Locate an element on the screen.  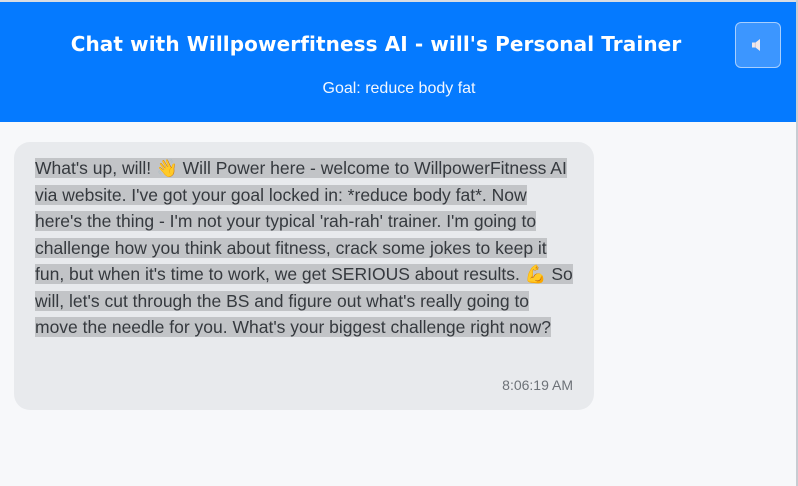
speaker-icon is located at coordinates (758, 45).